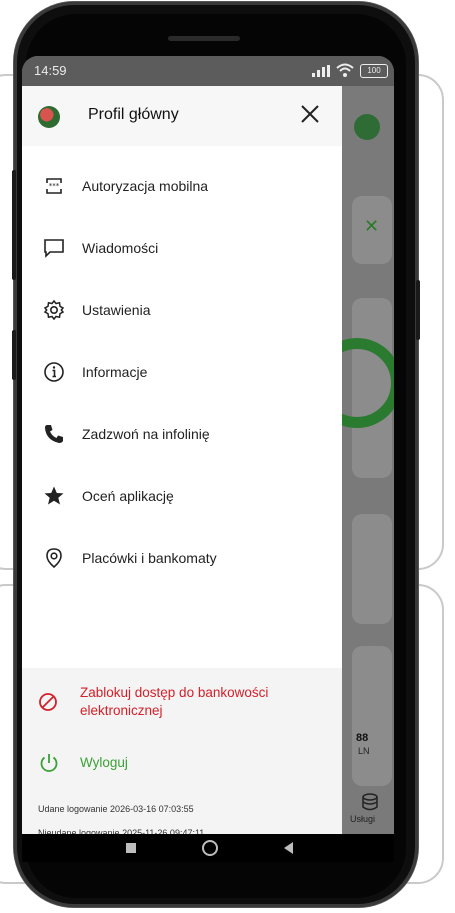  What do you see at coordinates (182, 763) in the screenshot?
I see `logout-button: Wyloguj` at bounding box center [182, 763].